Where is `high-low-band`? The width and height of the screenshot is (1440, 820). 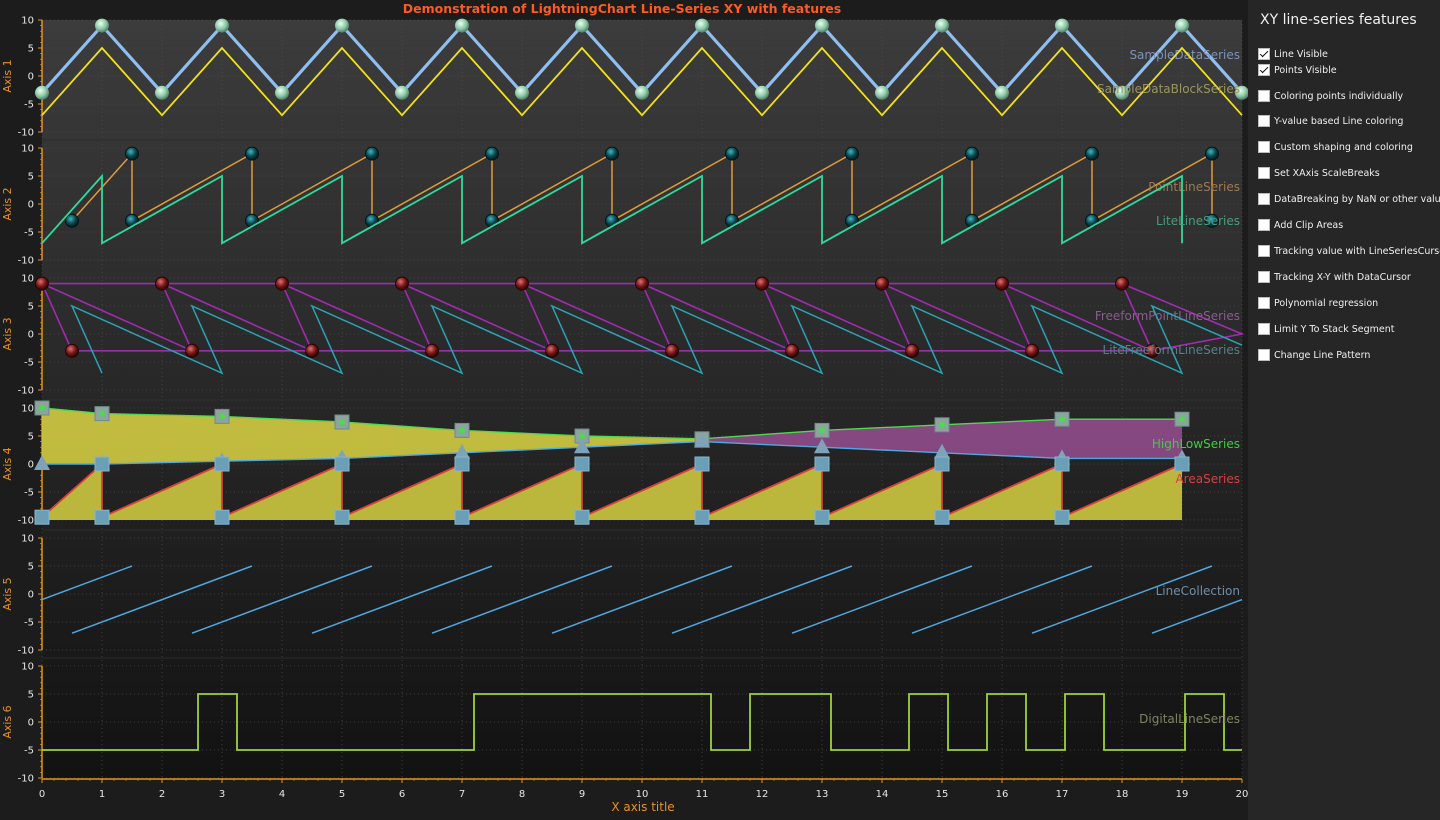
high-low-band is located at coordinates (162, 438).